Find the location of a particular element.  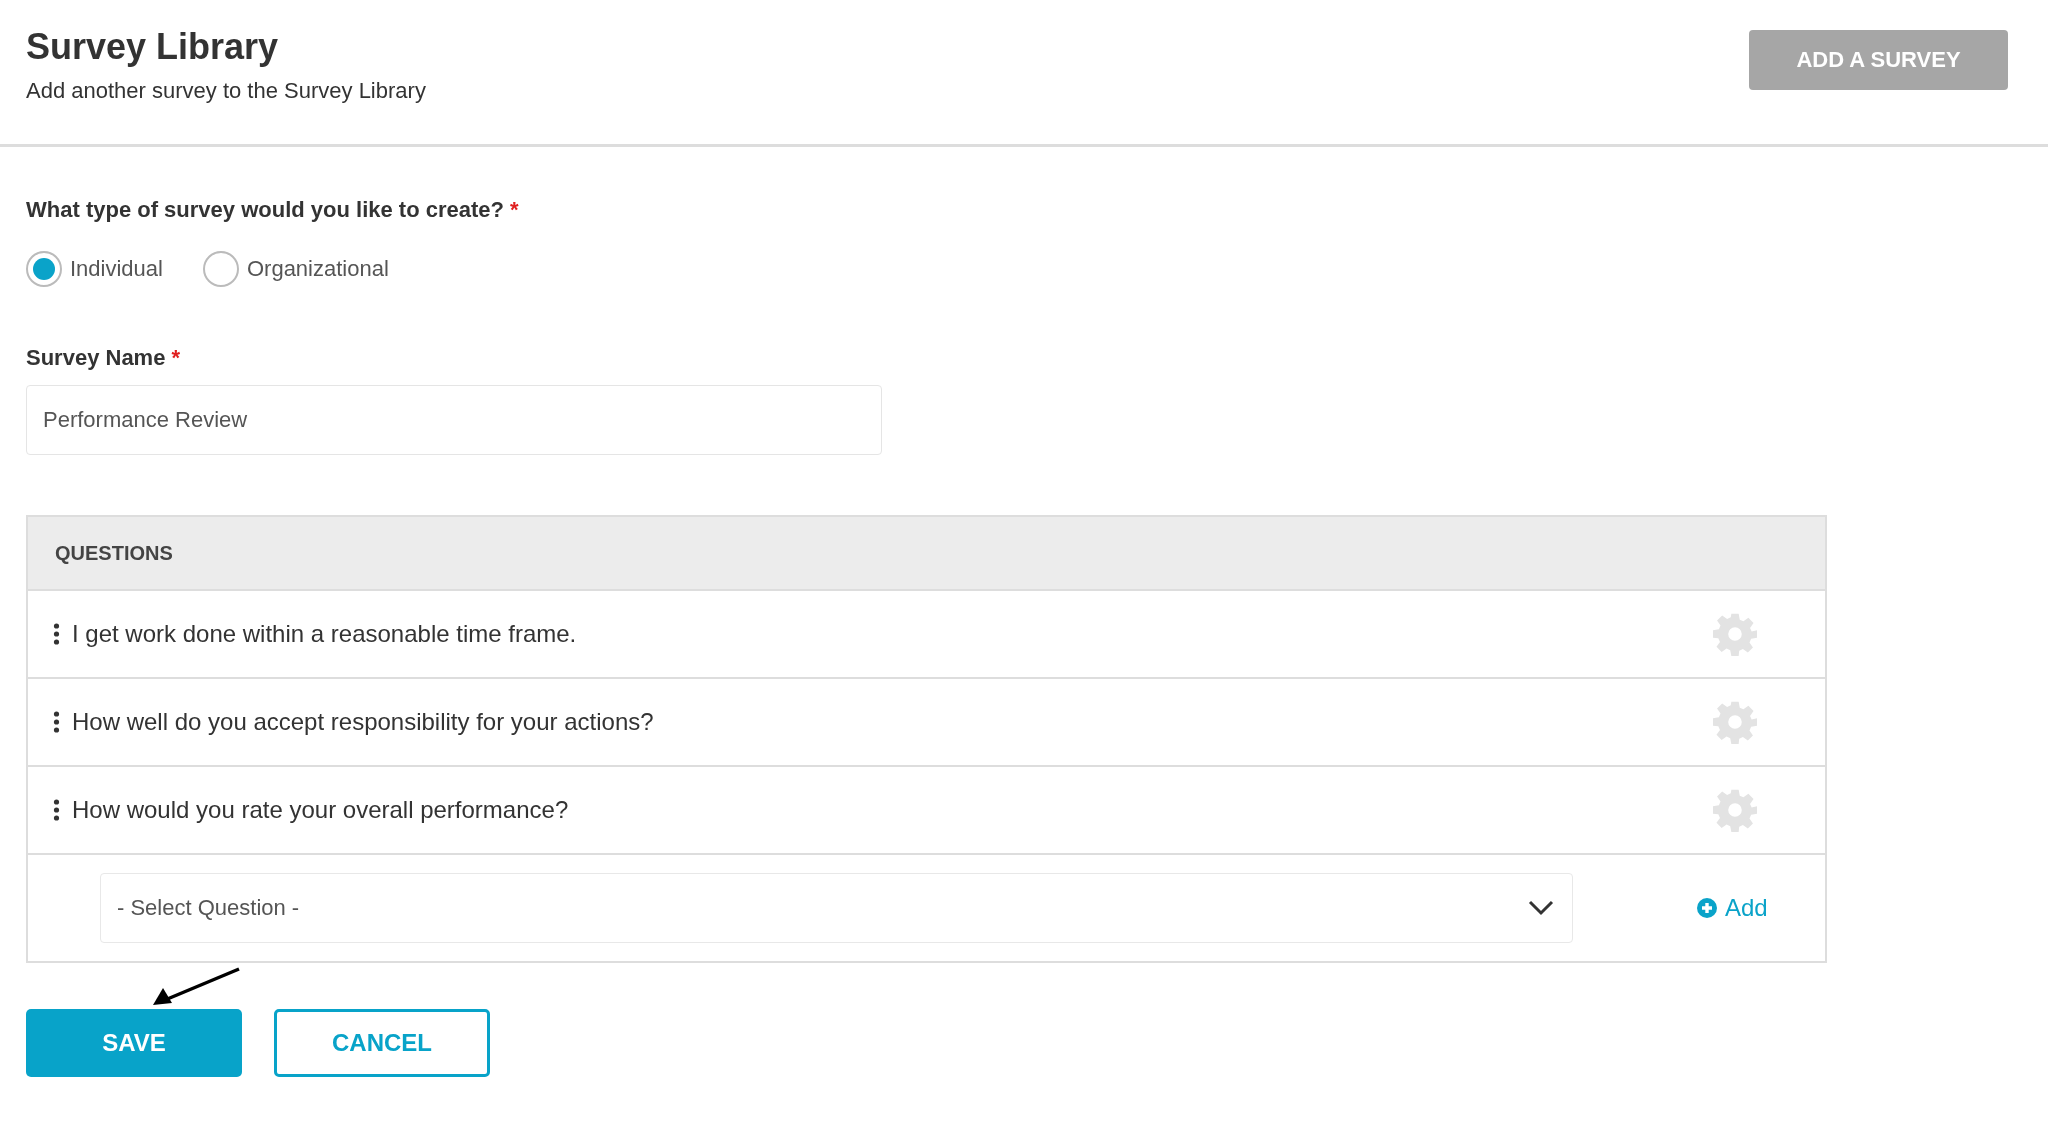

question-select: - Select Question - is located at coordinates (836, 908).